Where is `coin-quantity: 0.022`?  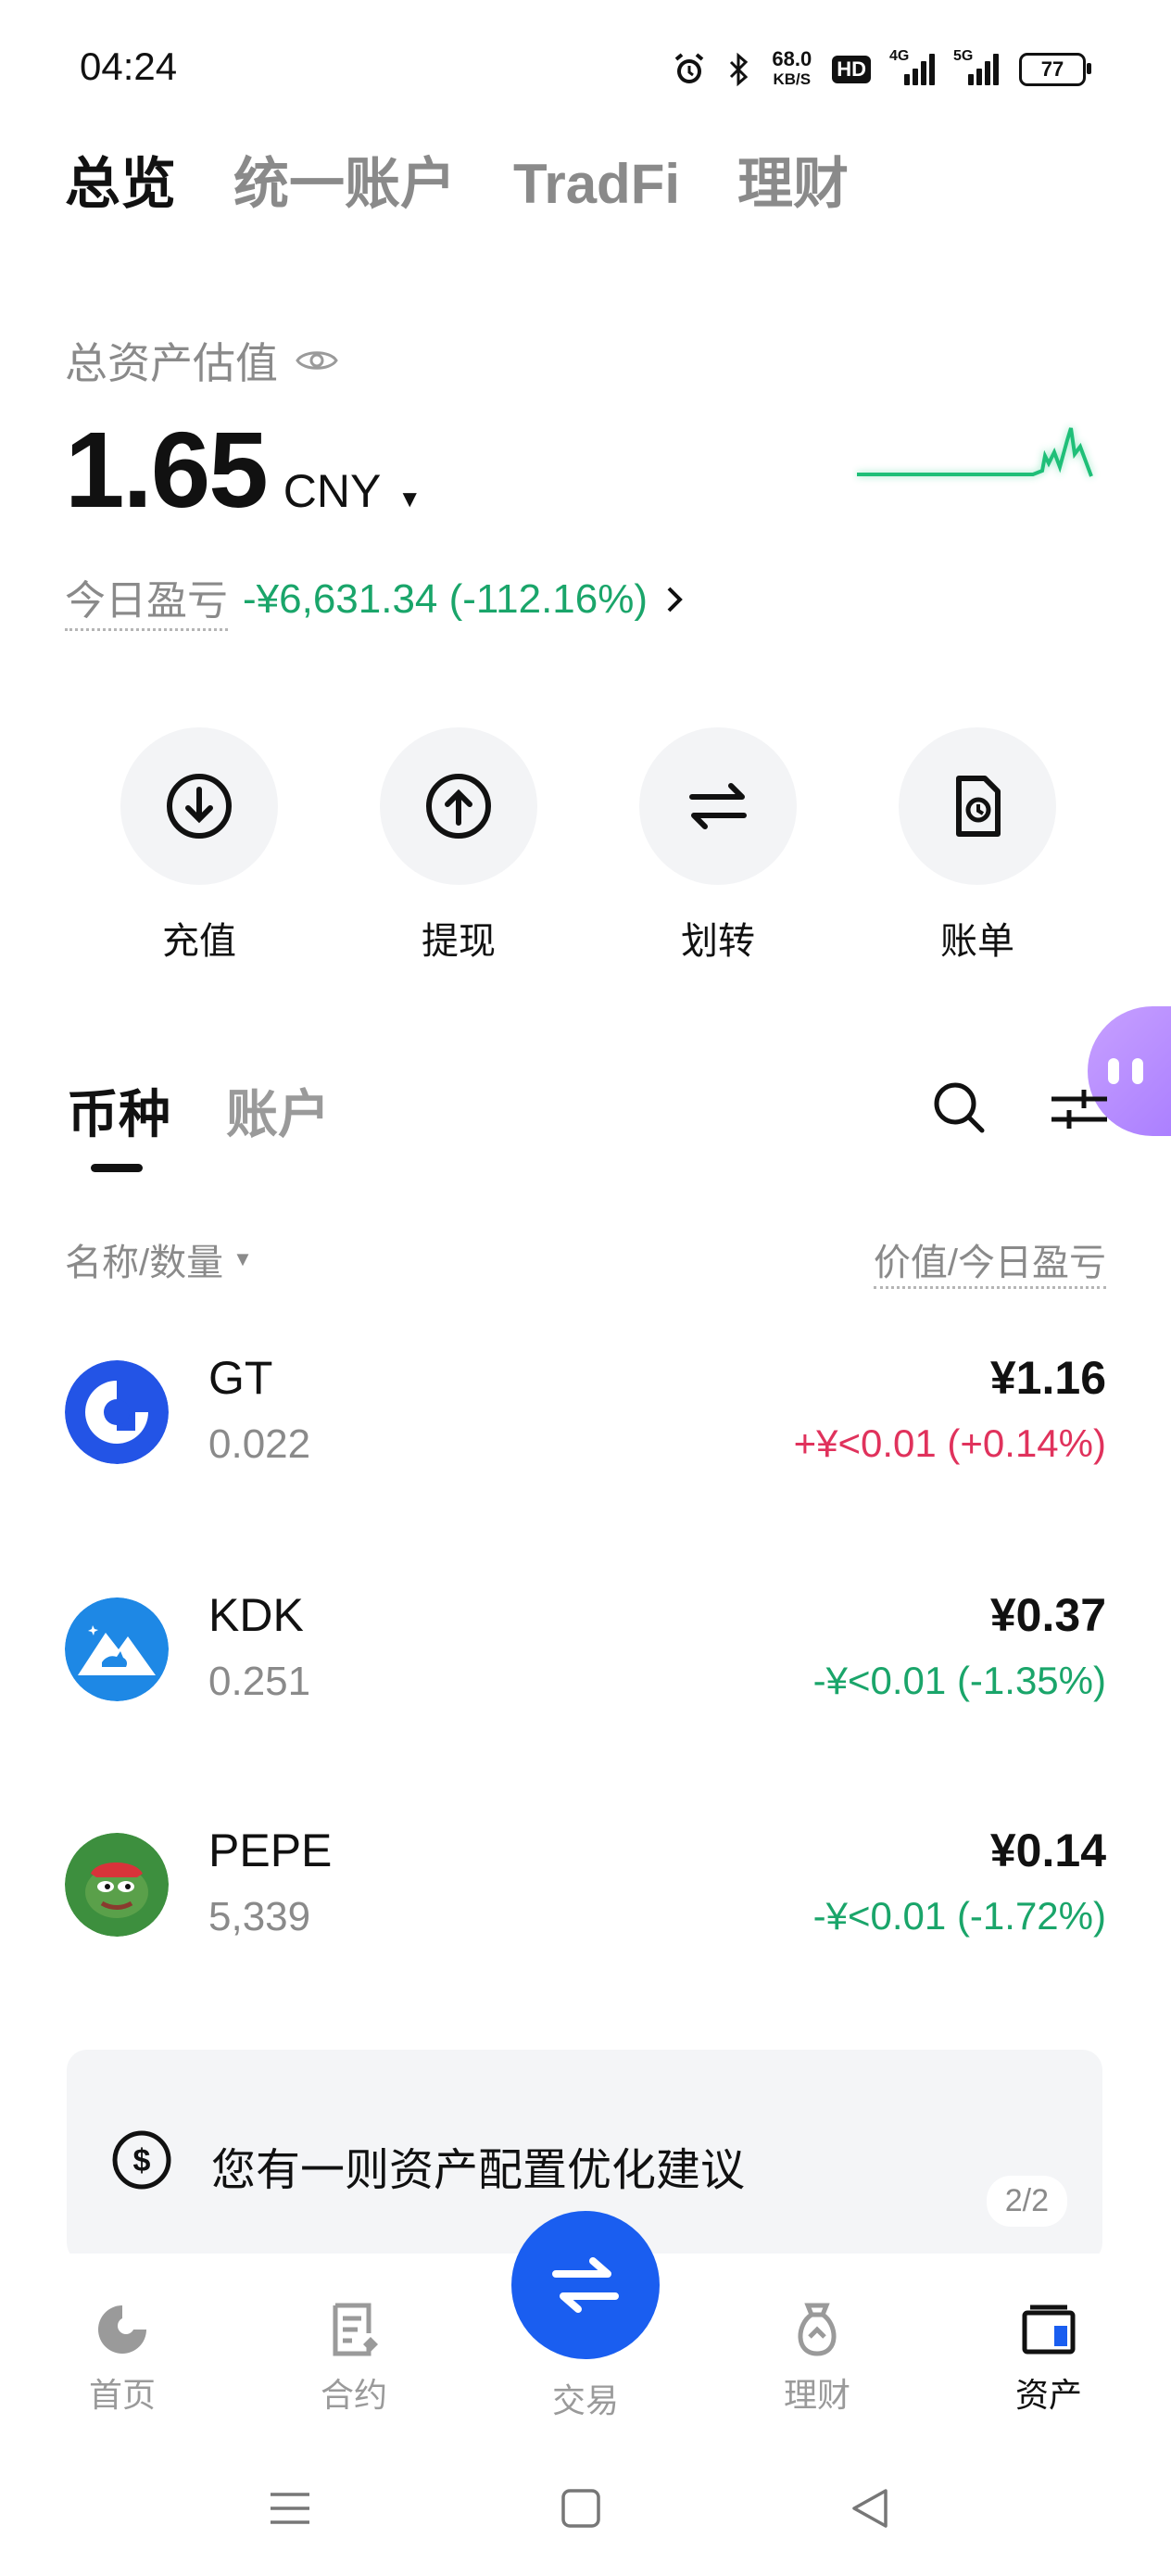 coin-quantity: 0.022 is located at coordinates (259, 1444).